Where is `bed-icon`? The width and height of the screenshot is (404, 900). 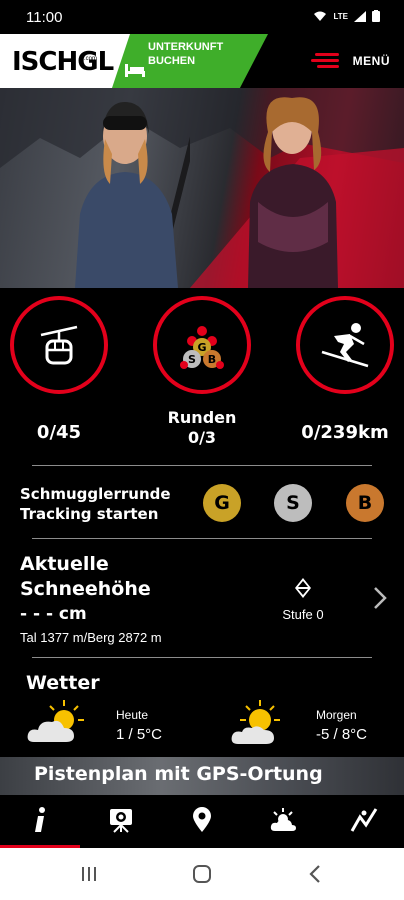
bed-icon is located at coordinates (135, 70).